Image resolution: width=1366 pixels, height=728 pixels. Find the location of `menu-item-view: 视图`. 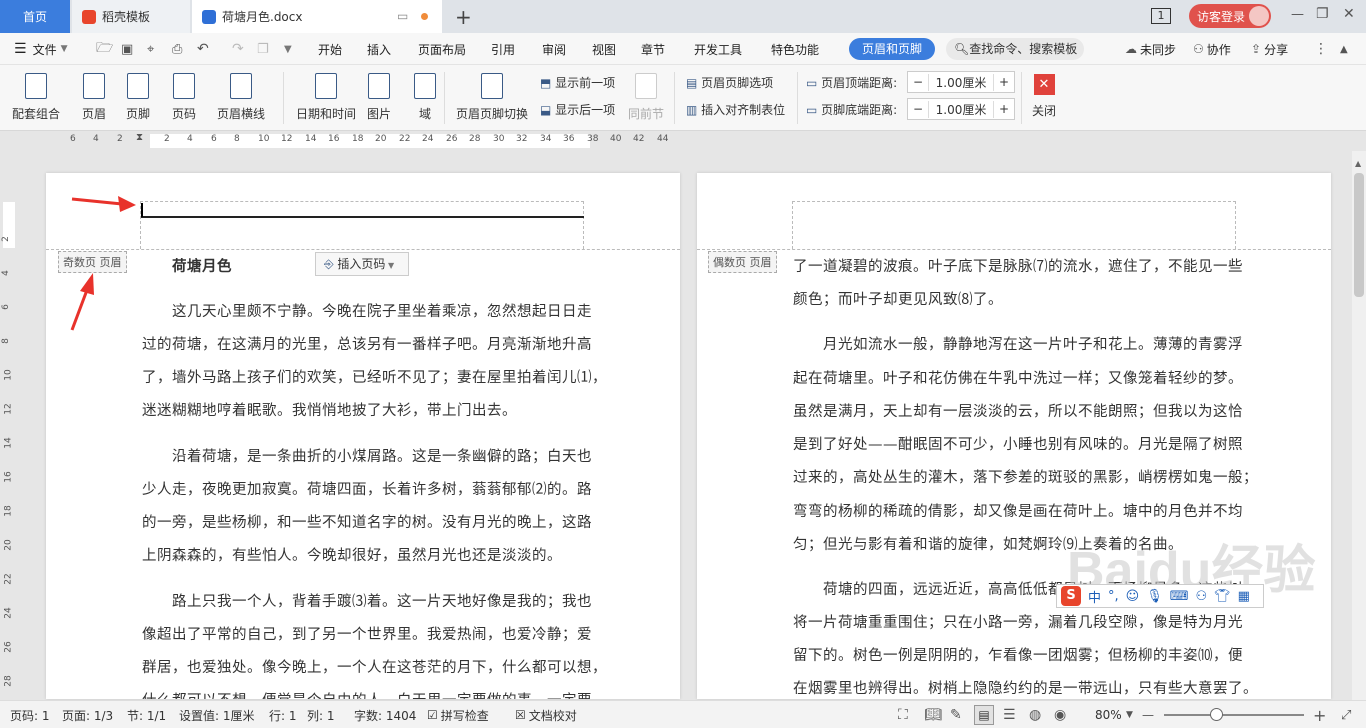

menu-item-view: 视图 is located at coordinates (604, 49).